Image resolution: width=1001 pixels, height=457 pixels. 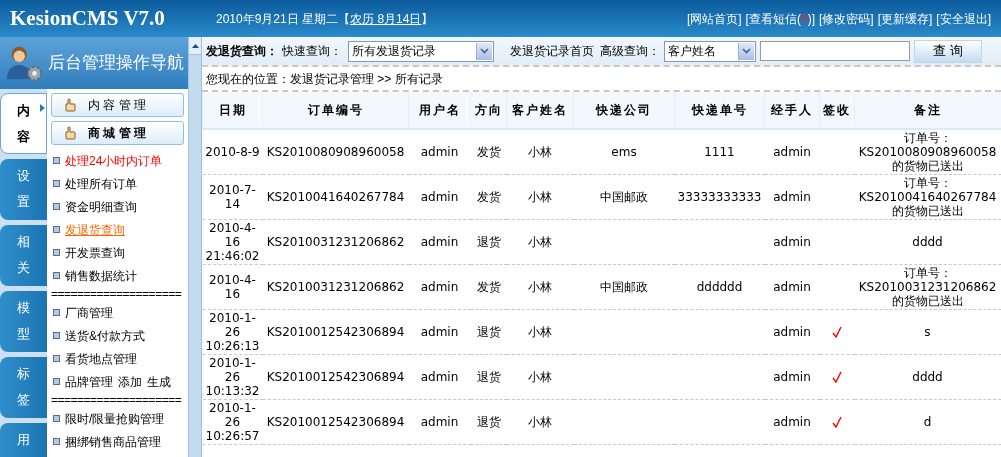 I want to click on table-cell: d, so click(x=927, y=421).